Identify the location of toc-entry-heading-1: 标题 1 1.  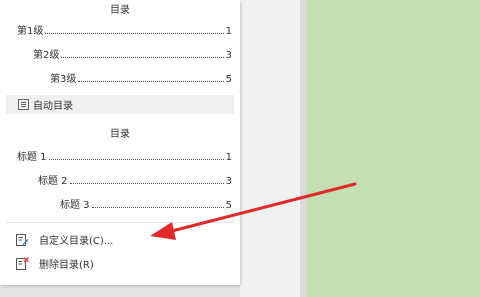
(124, 156).